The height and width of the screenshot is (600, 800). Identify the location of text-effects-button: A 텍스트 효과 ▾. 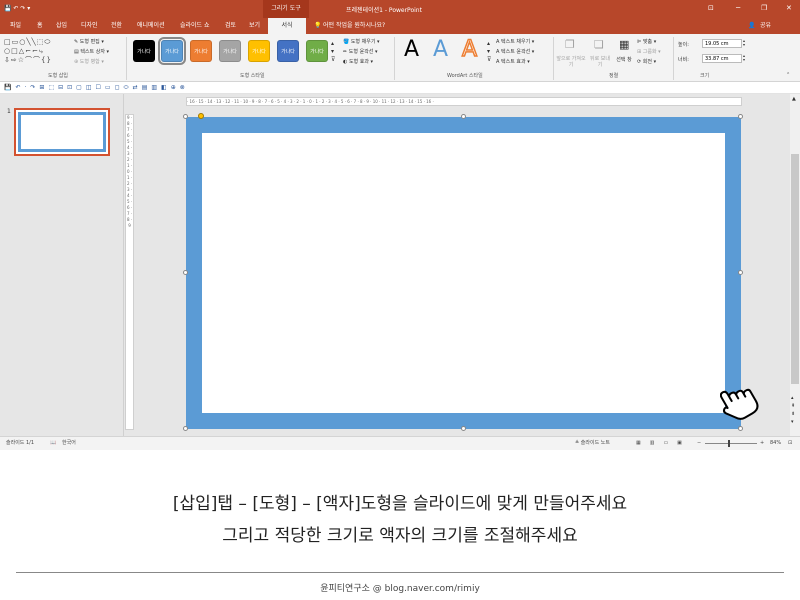
(513, 61).